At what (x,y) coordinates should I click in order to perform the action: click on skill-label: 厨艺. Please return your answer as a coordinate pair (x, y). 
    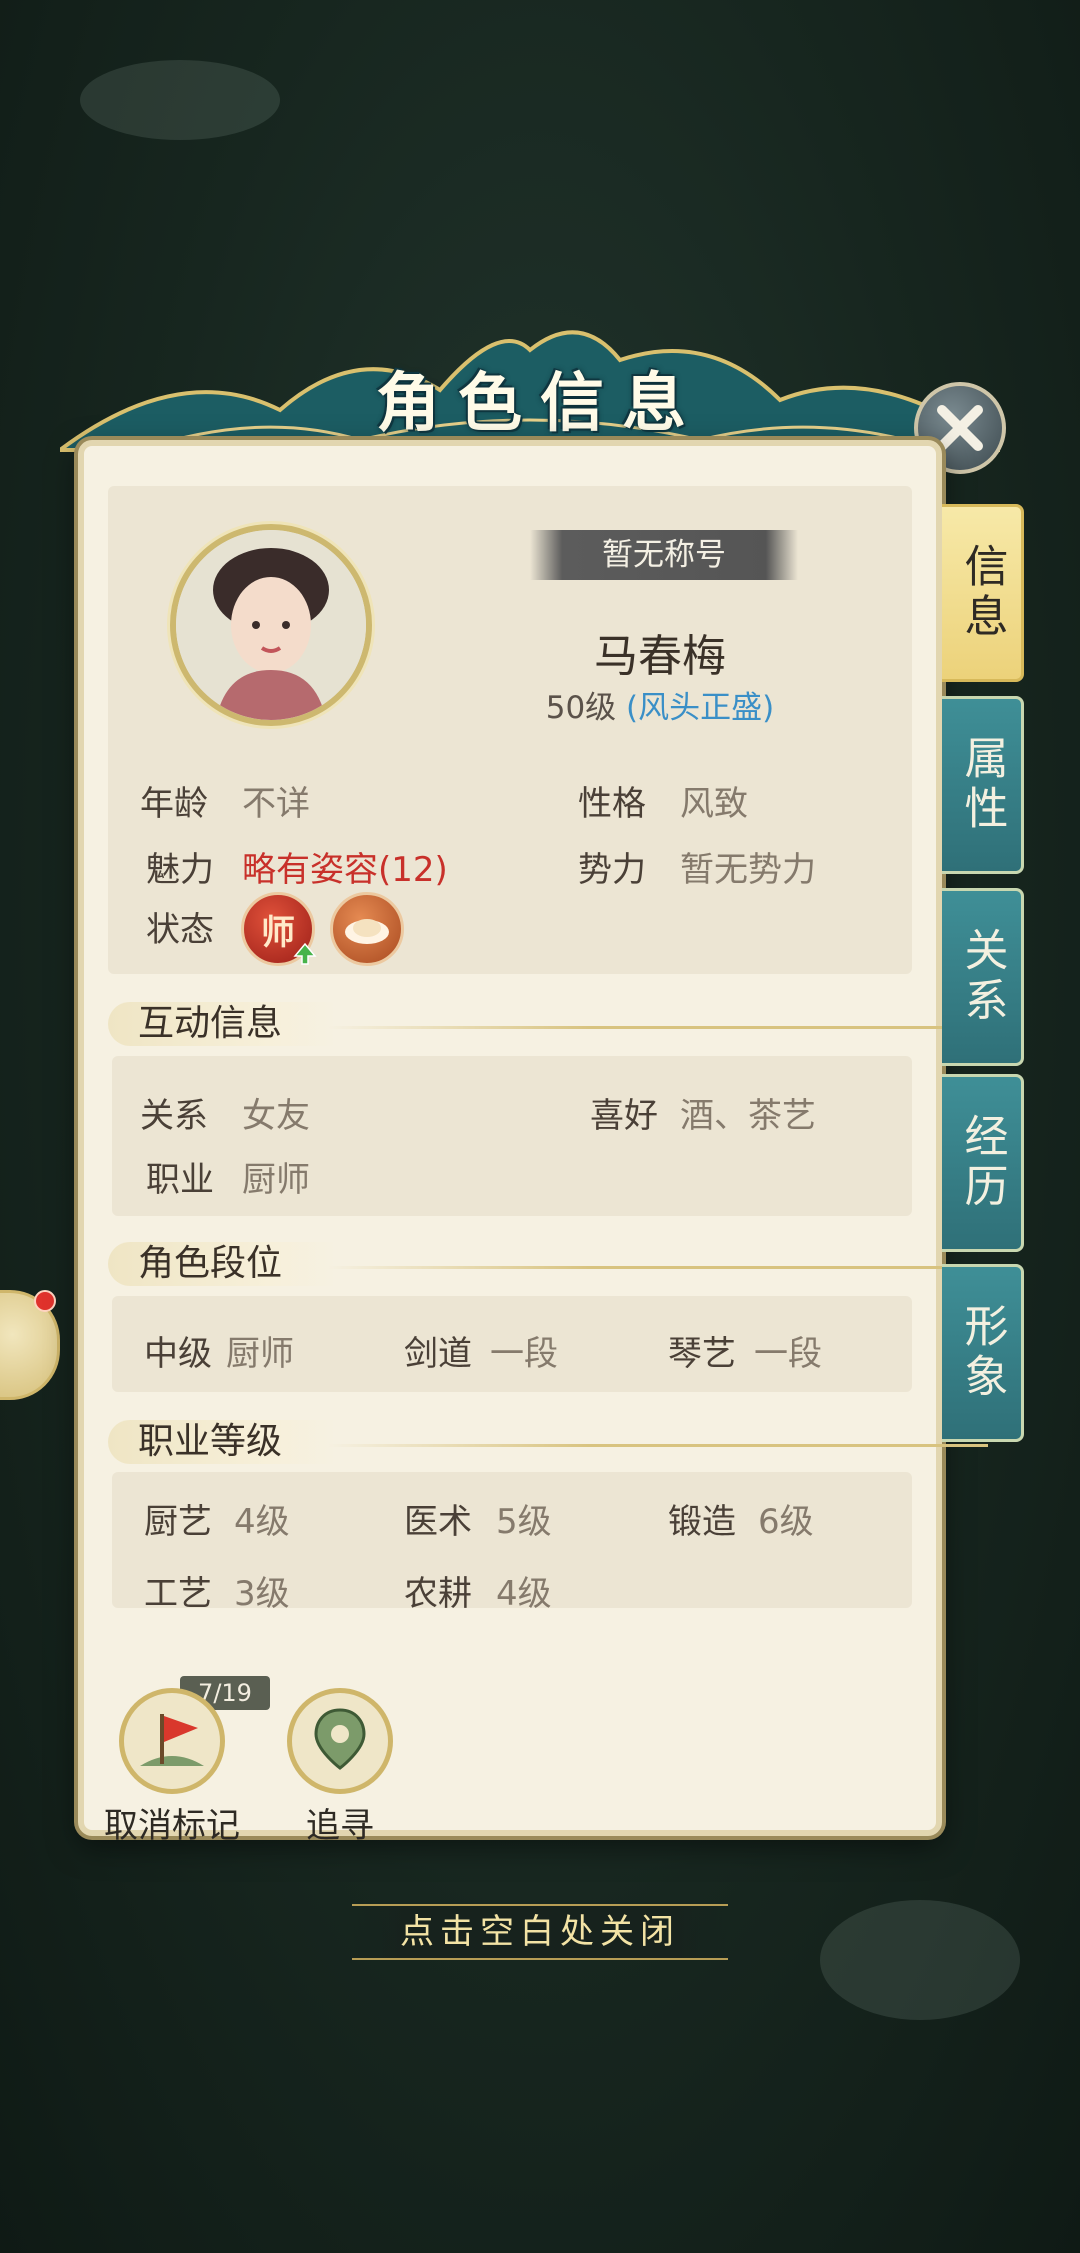
    Looking at the image, I should click on (178, 1522).